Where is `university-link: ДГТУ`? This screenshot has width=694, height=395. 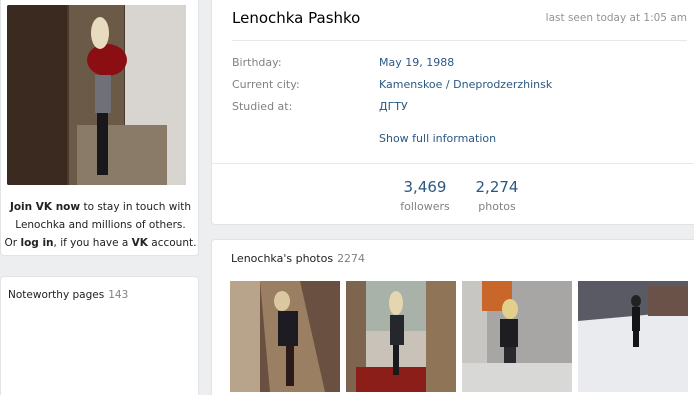 university-link: ДГТУ is located at coordinates (393, 106).